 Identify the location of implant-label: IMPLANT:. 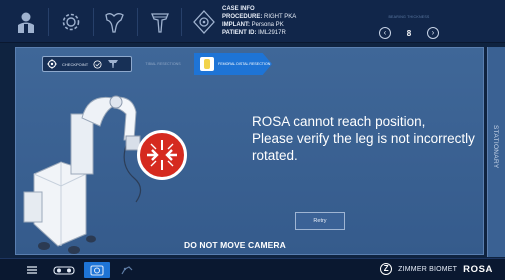
(236, 25).